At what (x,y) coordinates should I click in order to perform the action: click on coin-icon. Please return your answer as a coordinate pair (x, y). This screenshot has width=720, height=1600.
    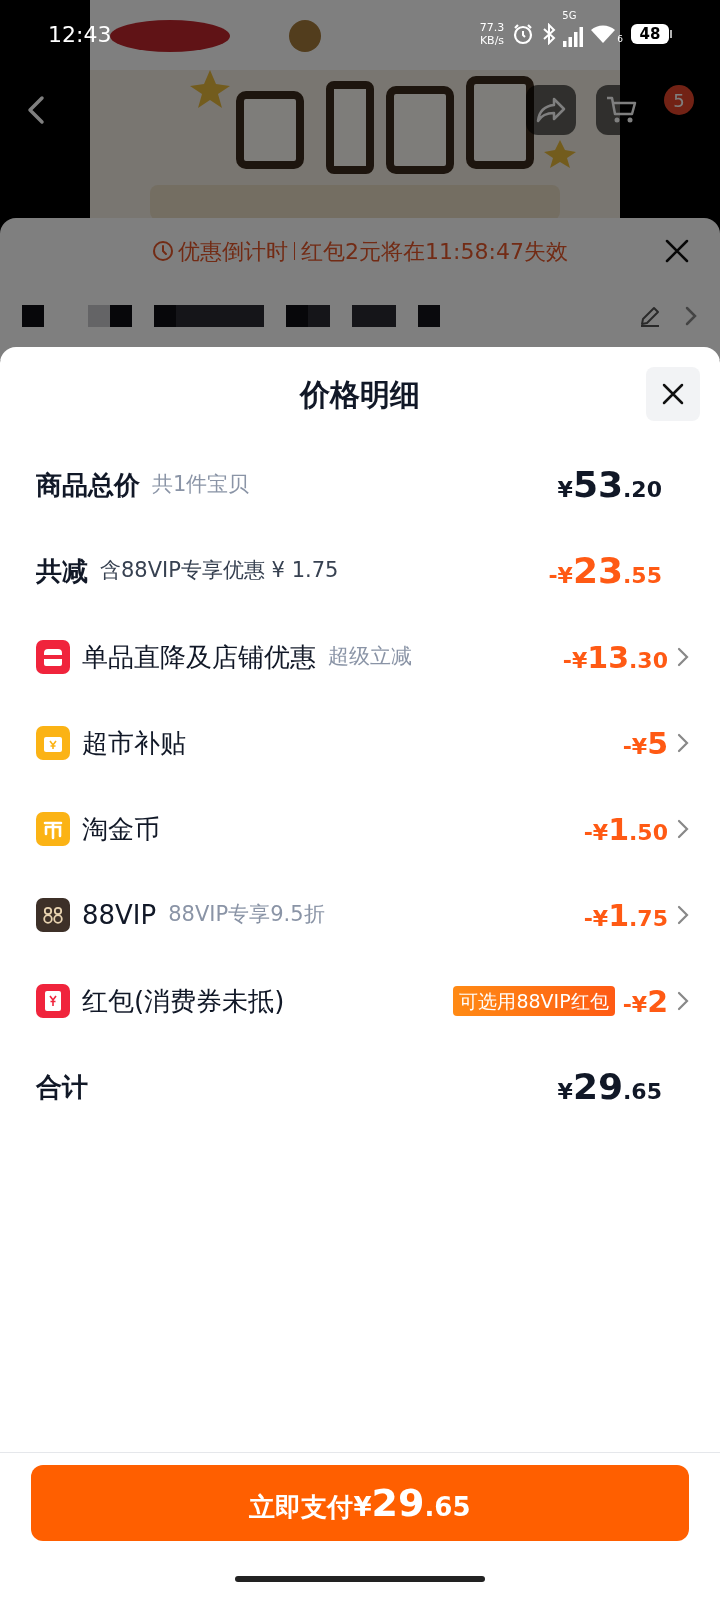
    Looking at the image, I should click on (53, 829).